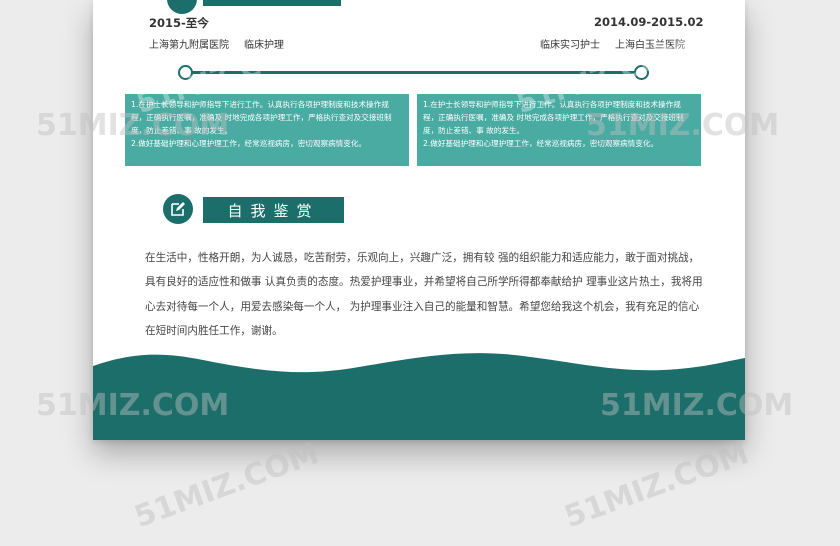  What do you see at coordinates (273, 210) in the screenshot?
I see `self-evaluation-title: 自我鉴赏` at bounding box center [273, 210].